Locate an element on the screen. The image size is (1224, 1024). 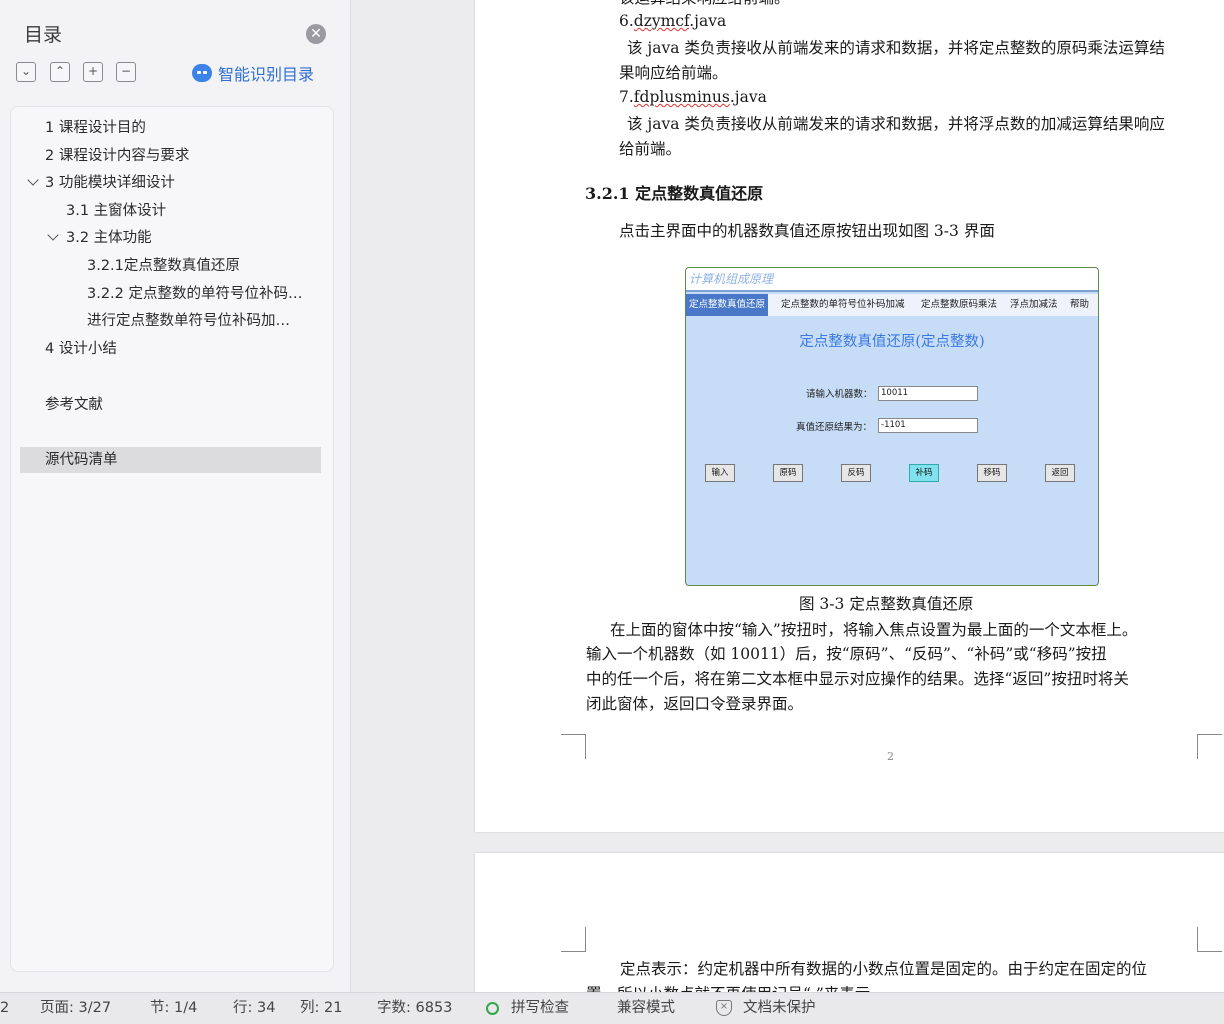
figure-menu-item: 浮点加减法 is located at coordinates (1034, 304).